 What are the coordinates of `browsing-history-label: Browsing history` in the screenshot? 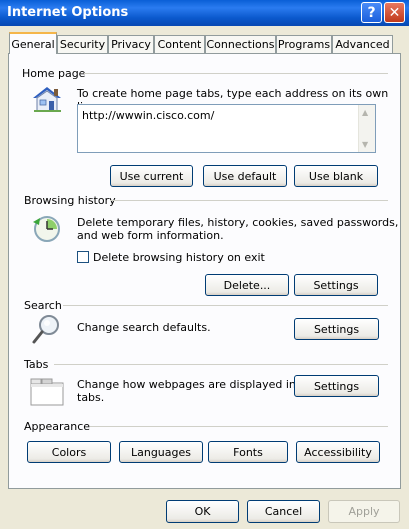 It's located at (70, 200).